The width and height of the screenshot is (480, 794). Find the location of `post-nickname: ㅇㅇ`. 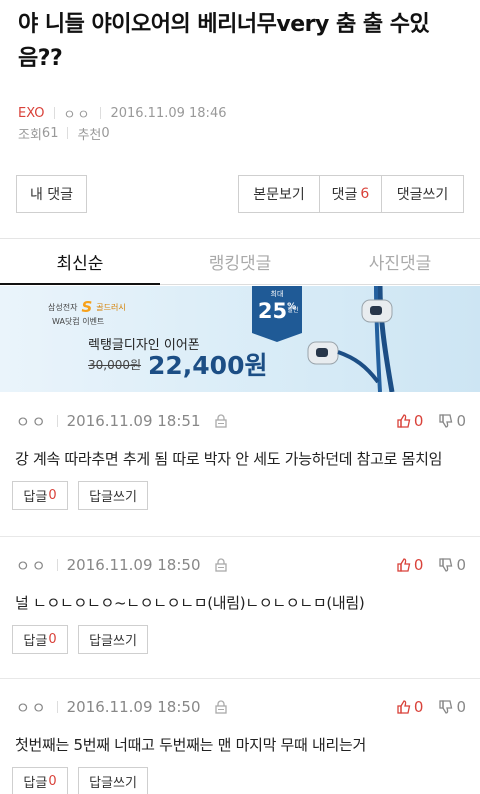

post-nickname: ㅇㅇ is located at coordinates (77, 115).